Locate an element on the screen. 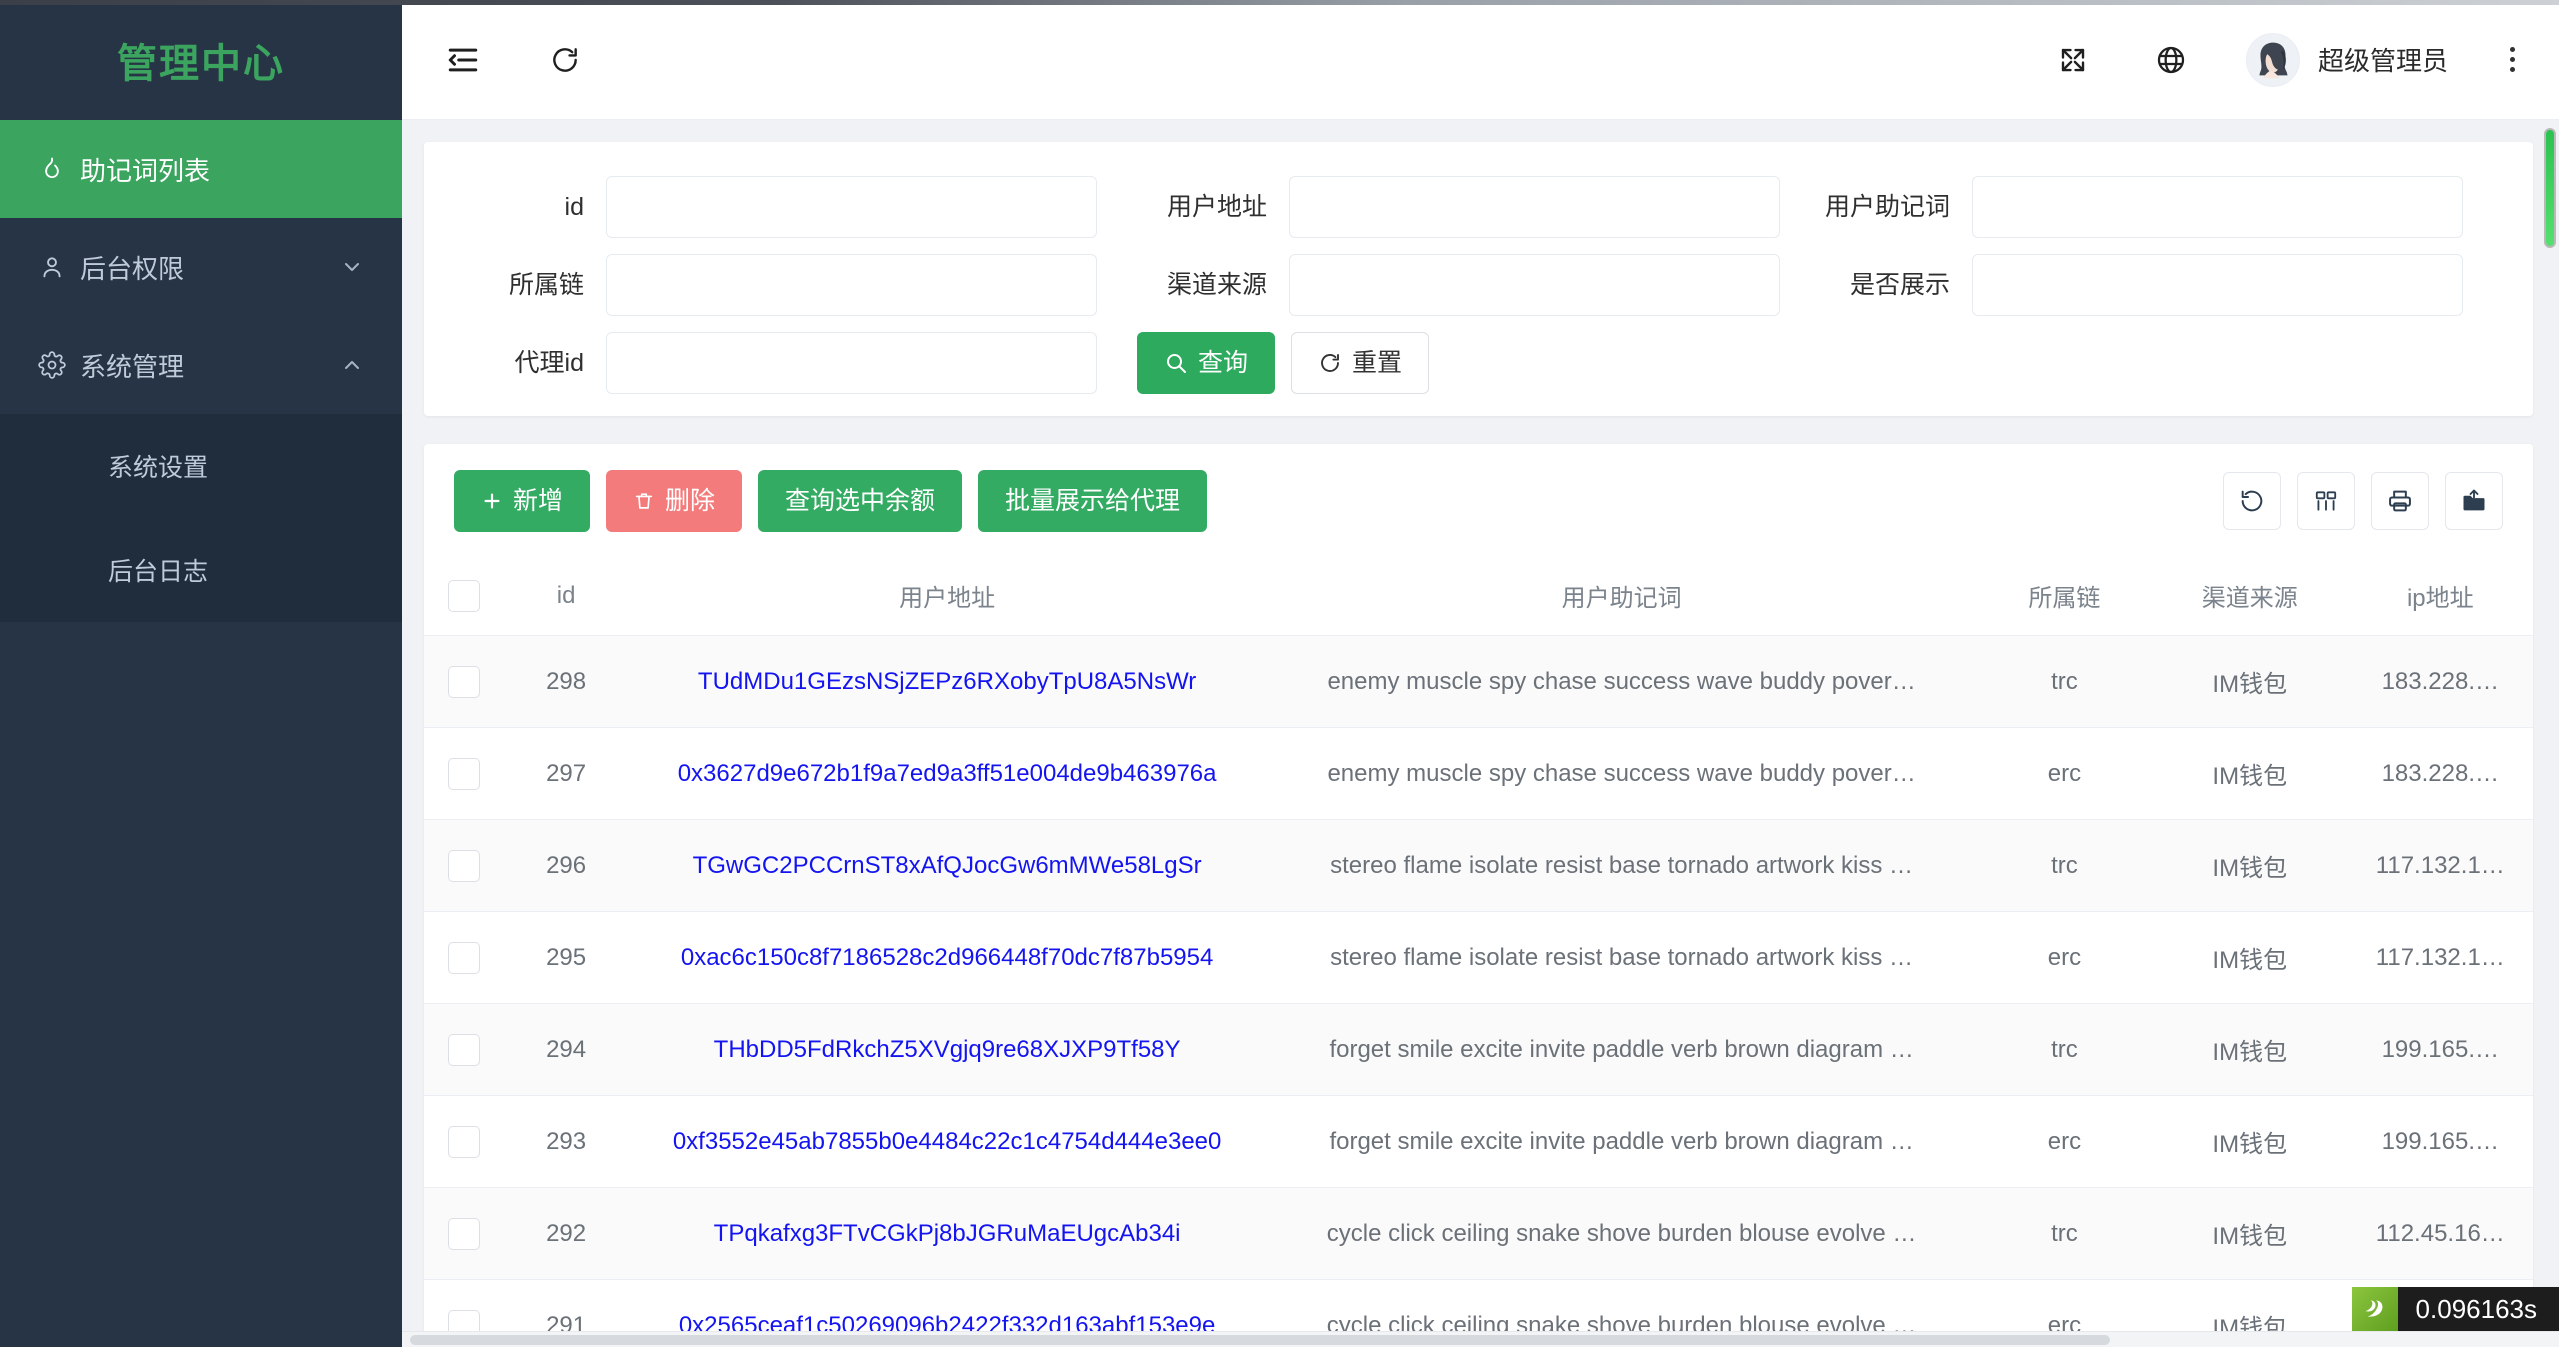 The height and width of the screenshot is (1347, 2559). search-submit-label: 查询 is located at coordinates (1223, 362).